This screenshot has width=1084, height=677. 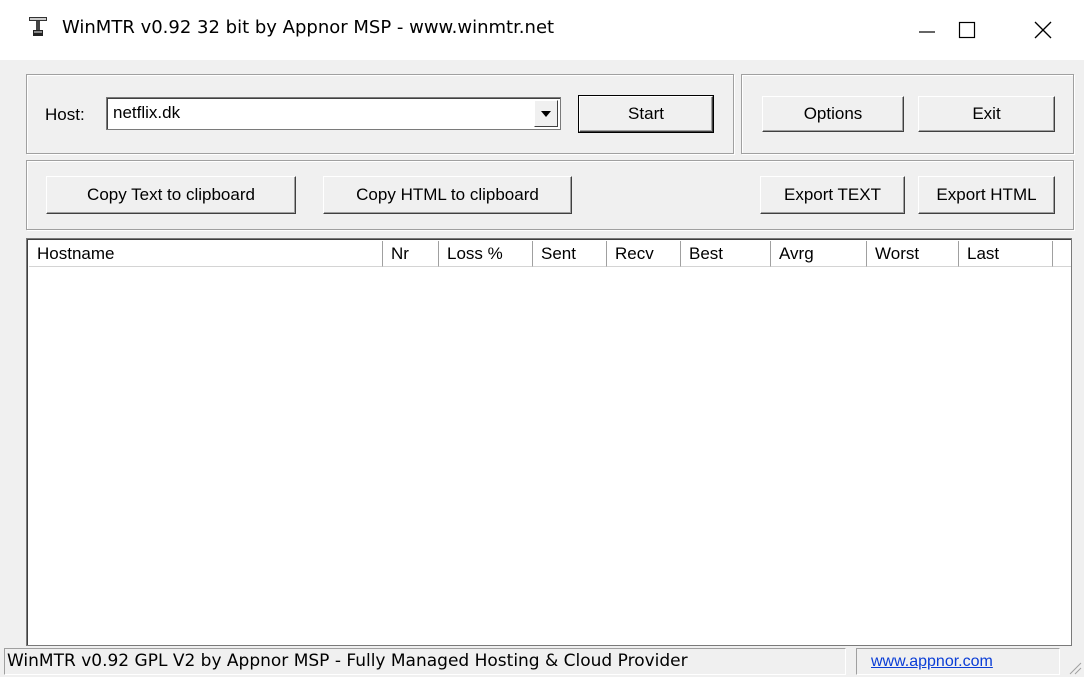 What do you see at coordinates (986, 195) in the screenshot?
I see `export-html-button: Export HTML` at bounding box center [986, 195].